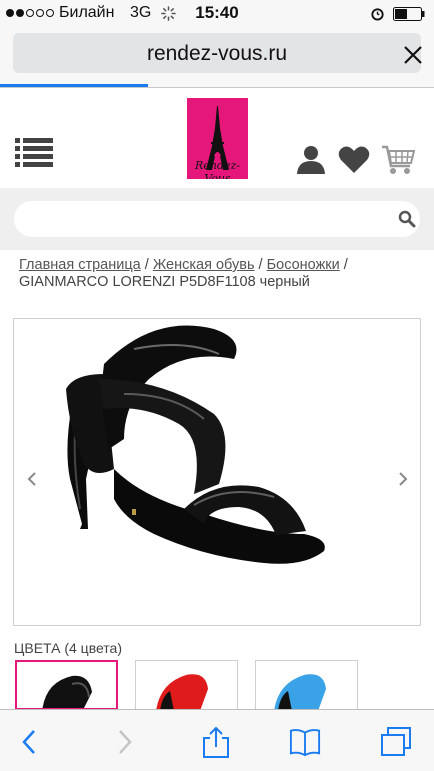 The image size is (434, 771). I want to click on logo-text: Rendez-Vous, so click(217, 169).